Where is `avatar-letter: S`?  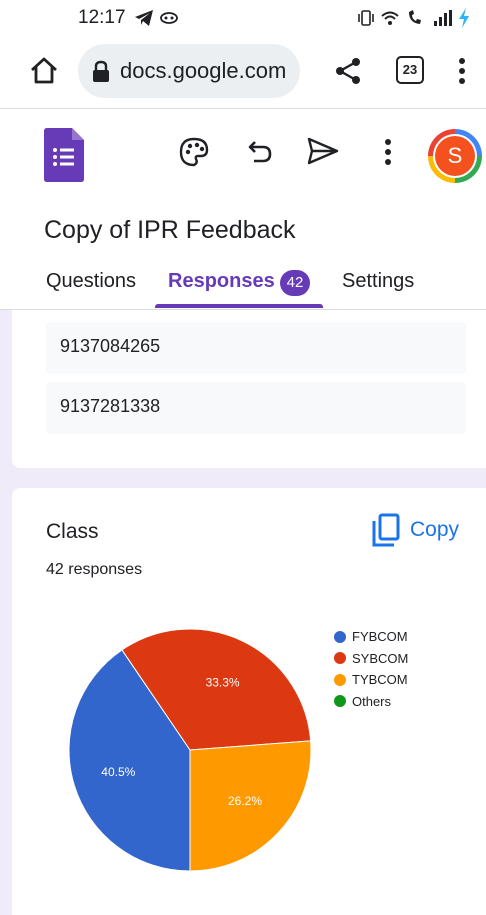
avatar-letter: S is located at coordinates (455, 156).